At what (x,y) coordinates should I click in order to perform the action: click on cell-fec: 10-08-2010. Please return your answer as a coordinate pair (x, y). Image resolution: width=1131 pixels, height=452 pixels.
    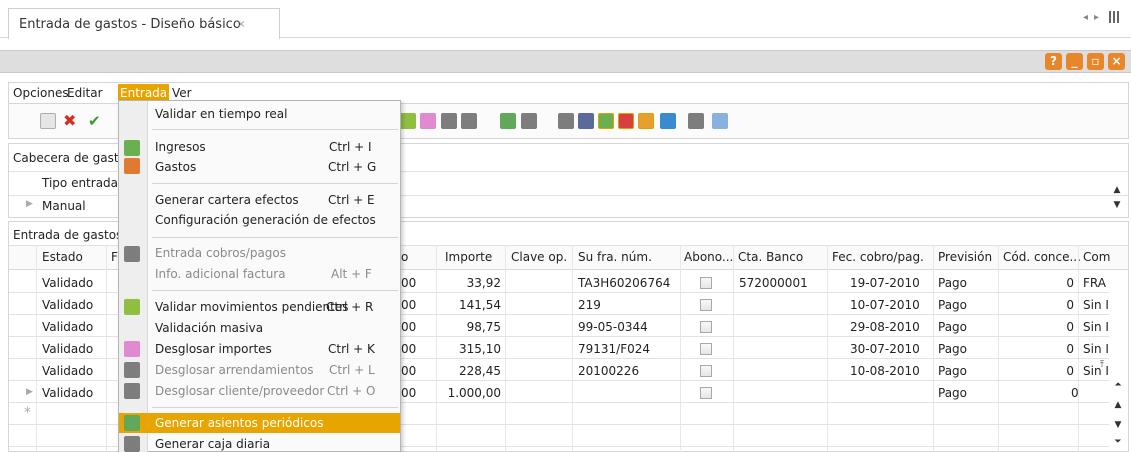
    Looking at the image, I should click on (885, 371).